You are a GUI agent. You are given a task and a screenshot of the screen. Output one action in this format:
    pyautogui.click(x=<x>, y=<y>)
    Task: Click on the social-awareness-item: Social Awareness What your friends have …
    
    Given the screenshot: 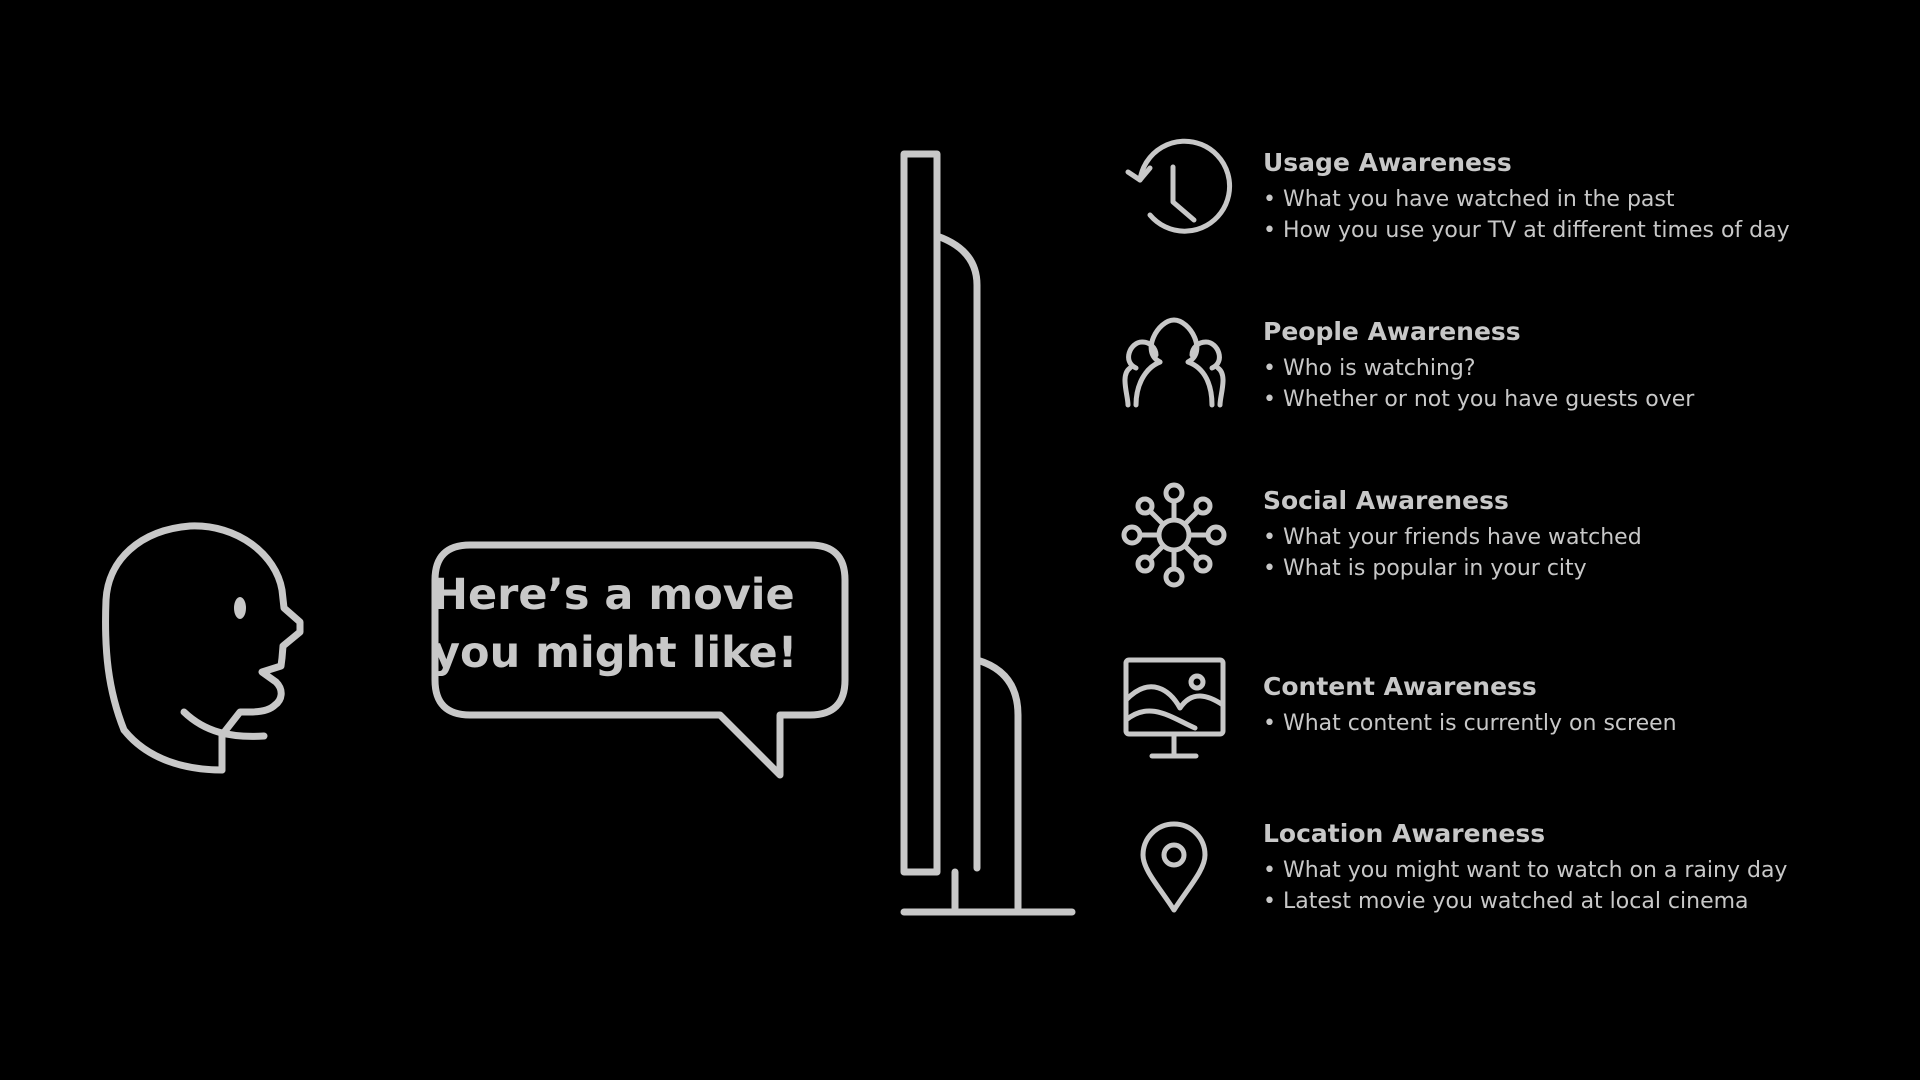 What is the action you would take?
    pyautogui.click(x=1573, y=534)
    